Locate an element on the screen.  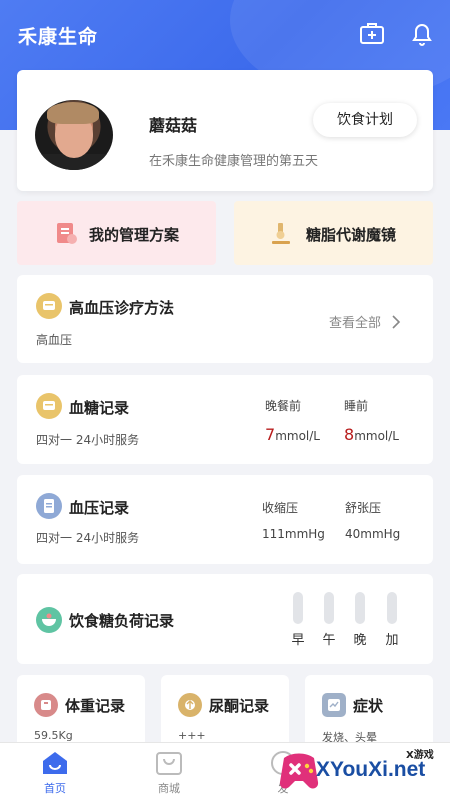
clipboard-icon is located at coordinates (66, 233).